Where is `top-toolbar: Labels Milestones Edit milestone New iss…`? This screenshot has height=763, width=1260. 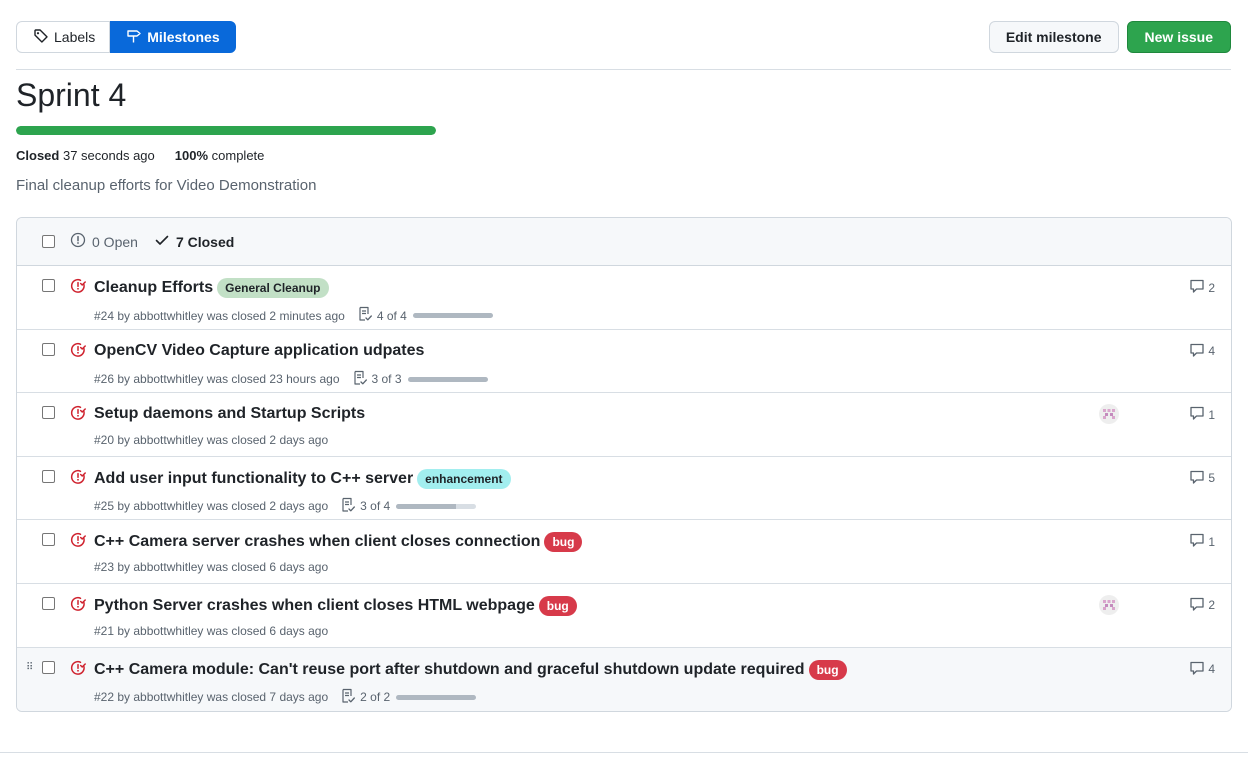 top-toolbar: Labels Milestones Edit milestone New iss… is located at coordinates (623, 37).